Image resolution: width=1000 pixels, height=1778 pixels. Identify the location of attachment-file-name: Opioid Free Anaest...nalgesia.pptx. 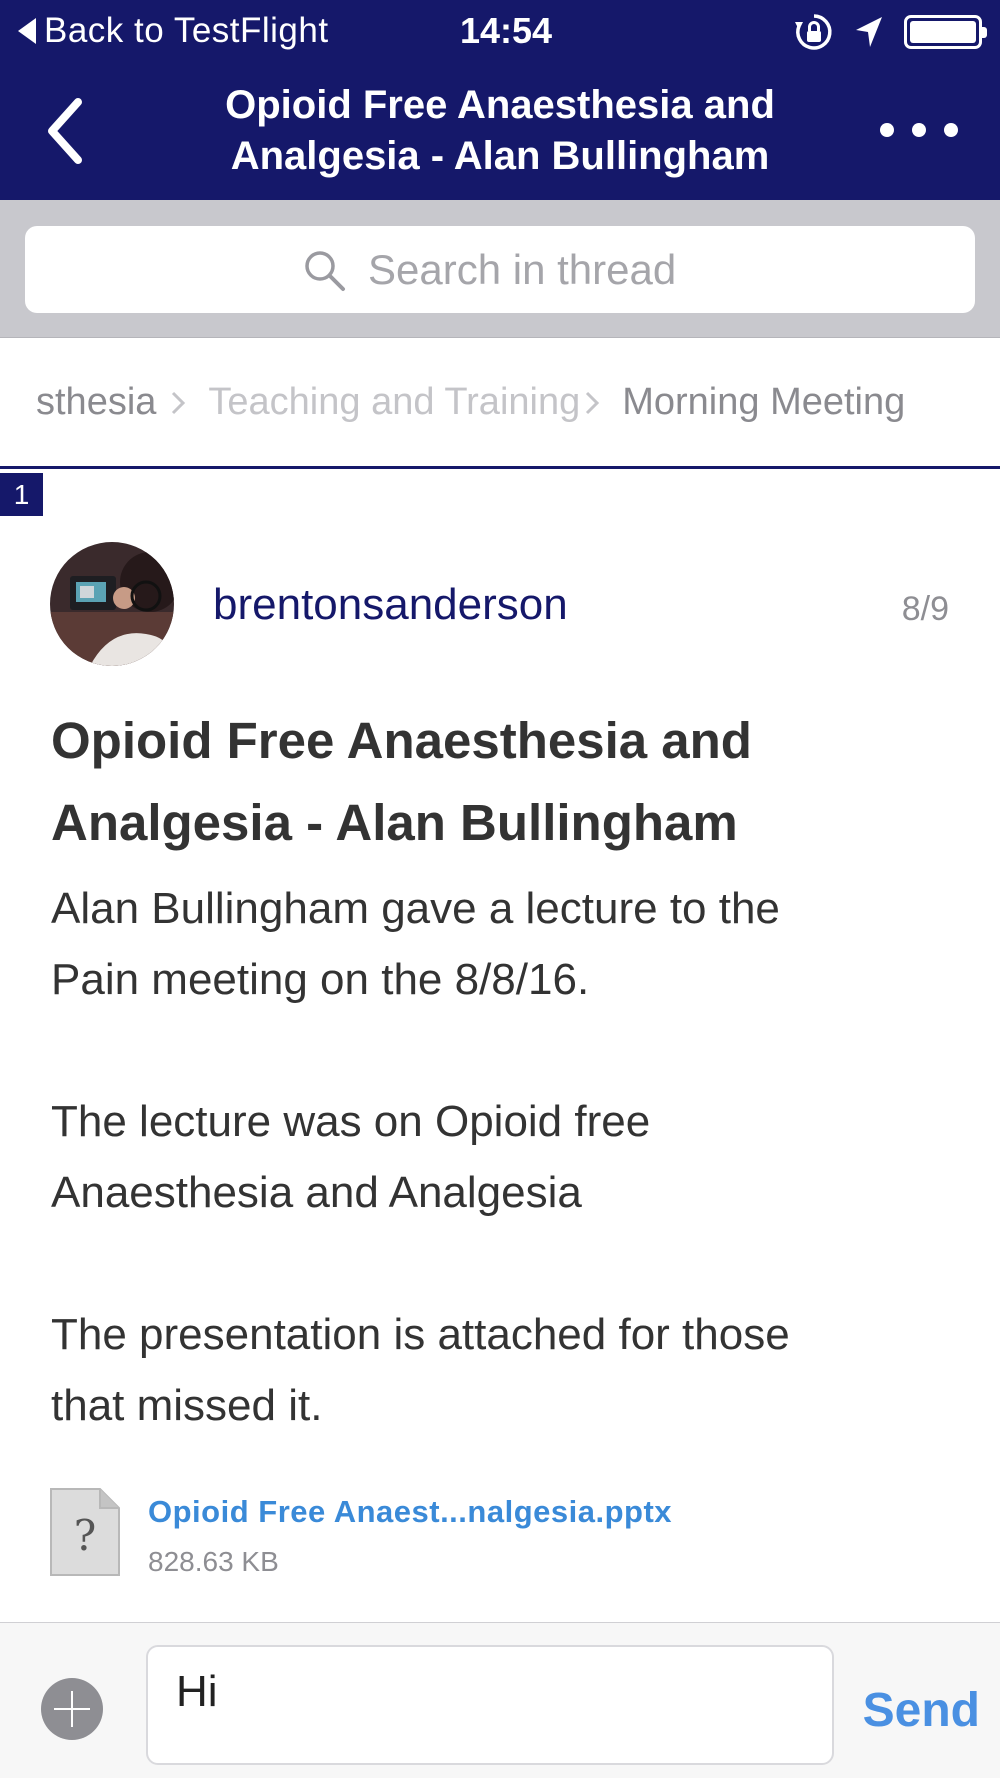
(410, 1512).